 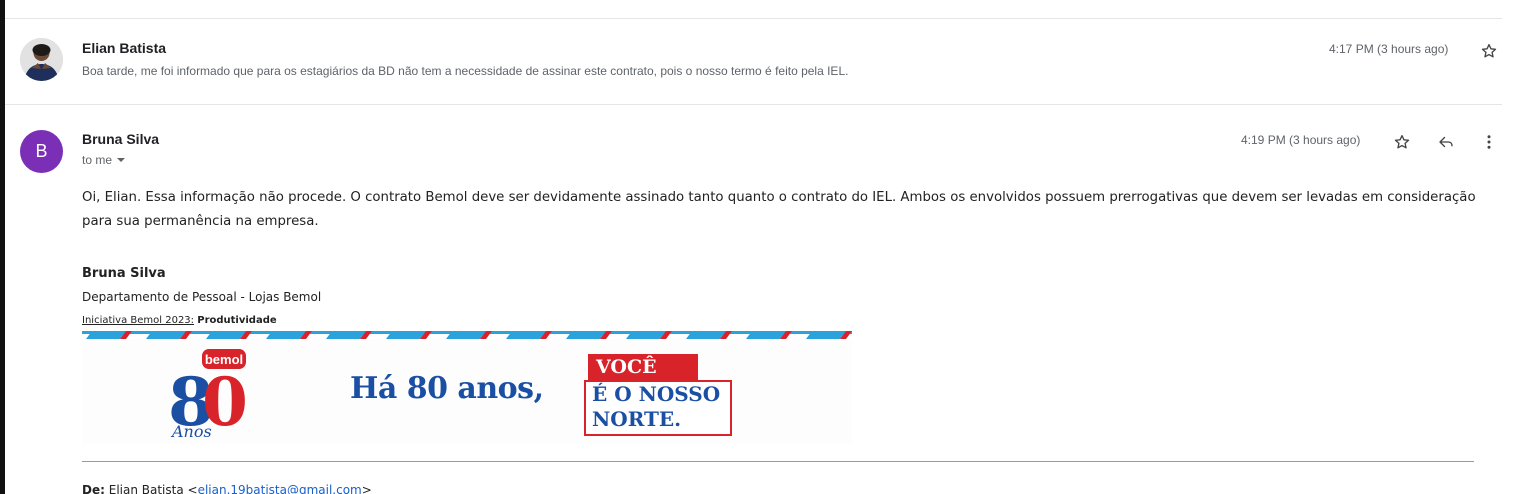 What do you see at coordinates (202, 297) in the screenshot?
I see `signature-department: Departamento de Pessoal - Lojas Bemol` at bounding box center [202, 297].